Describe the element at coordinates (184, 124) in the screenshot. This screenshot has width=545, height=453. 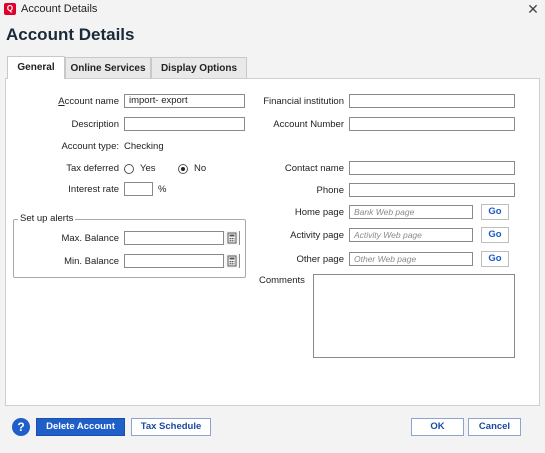
I see `description-input` at that location.